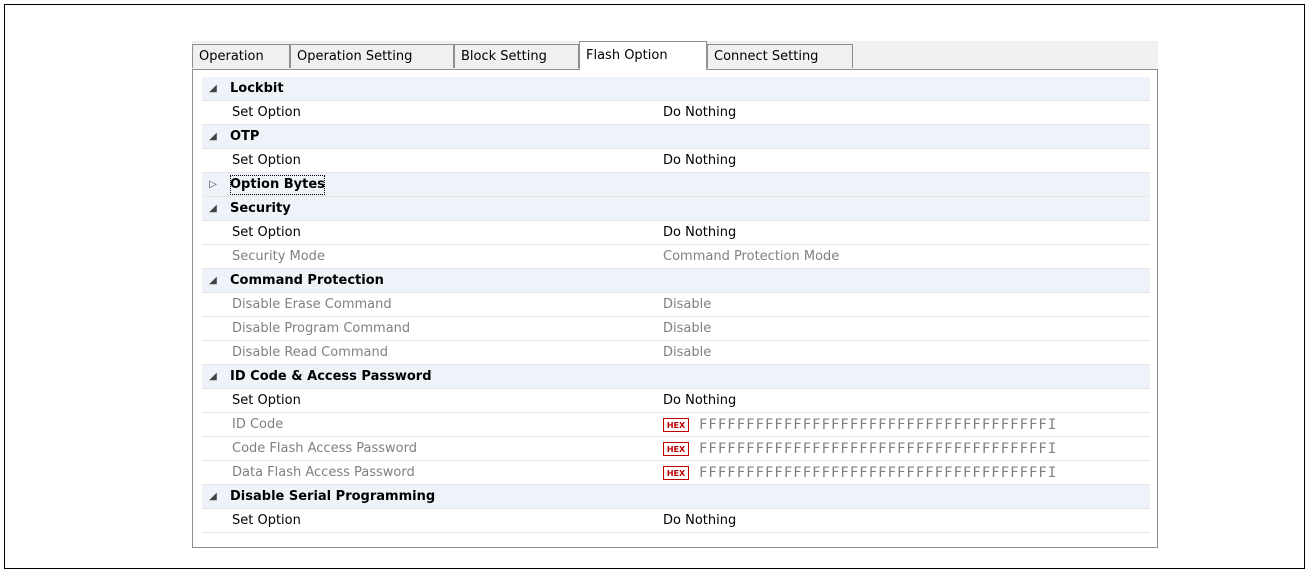  Describe the element at coordinates (676, 185) in the screenshot. I see `category-option-bytes: ▷ Option Bytes` at that location.